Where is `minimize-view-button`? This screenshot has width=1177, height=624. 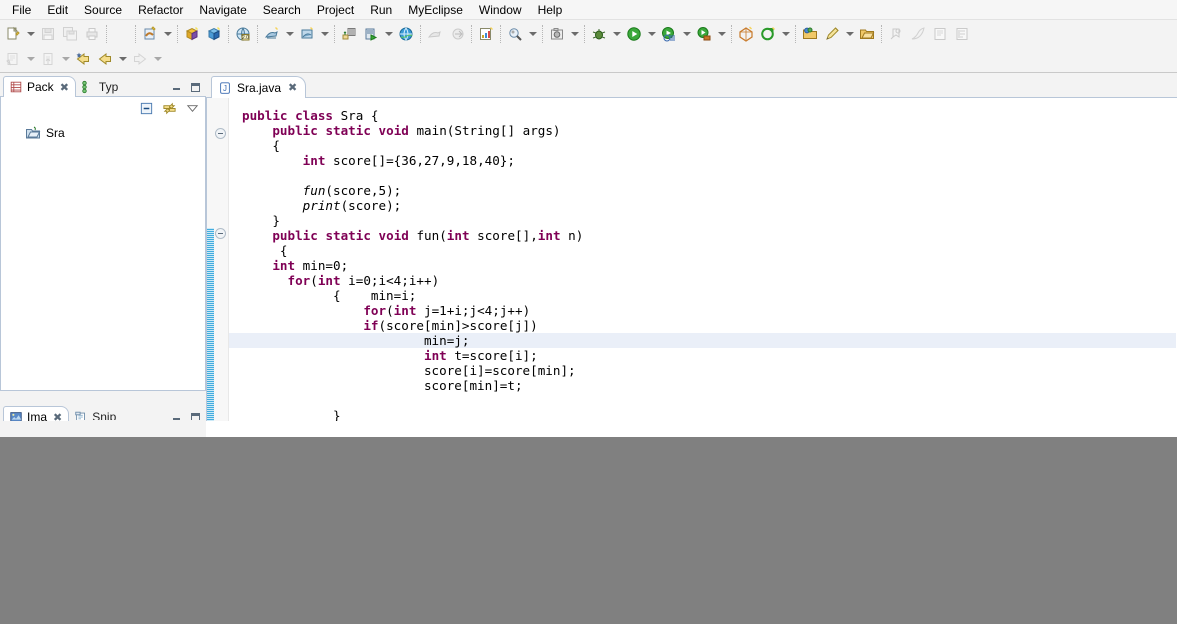
minimize-view-button is located at coordinates (176, 87).